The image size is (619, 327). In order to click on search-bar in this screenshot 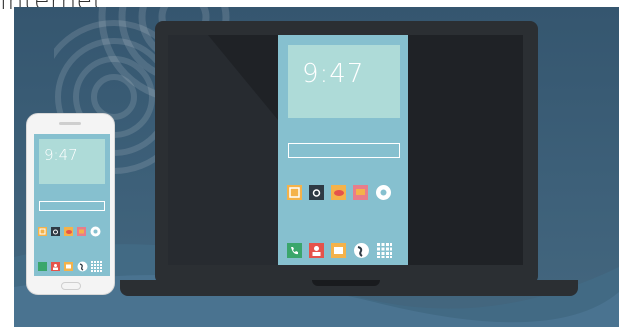, I will do `click(344, 150)`.